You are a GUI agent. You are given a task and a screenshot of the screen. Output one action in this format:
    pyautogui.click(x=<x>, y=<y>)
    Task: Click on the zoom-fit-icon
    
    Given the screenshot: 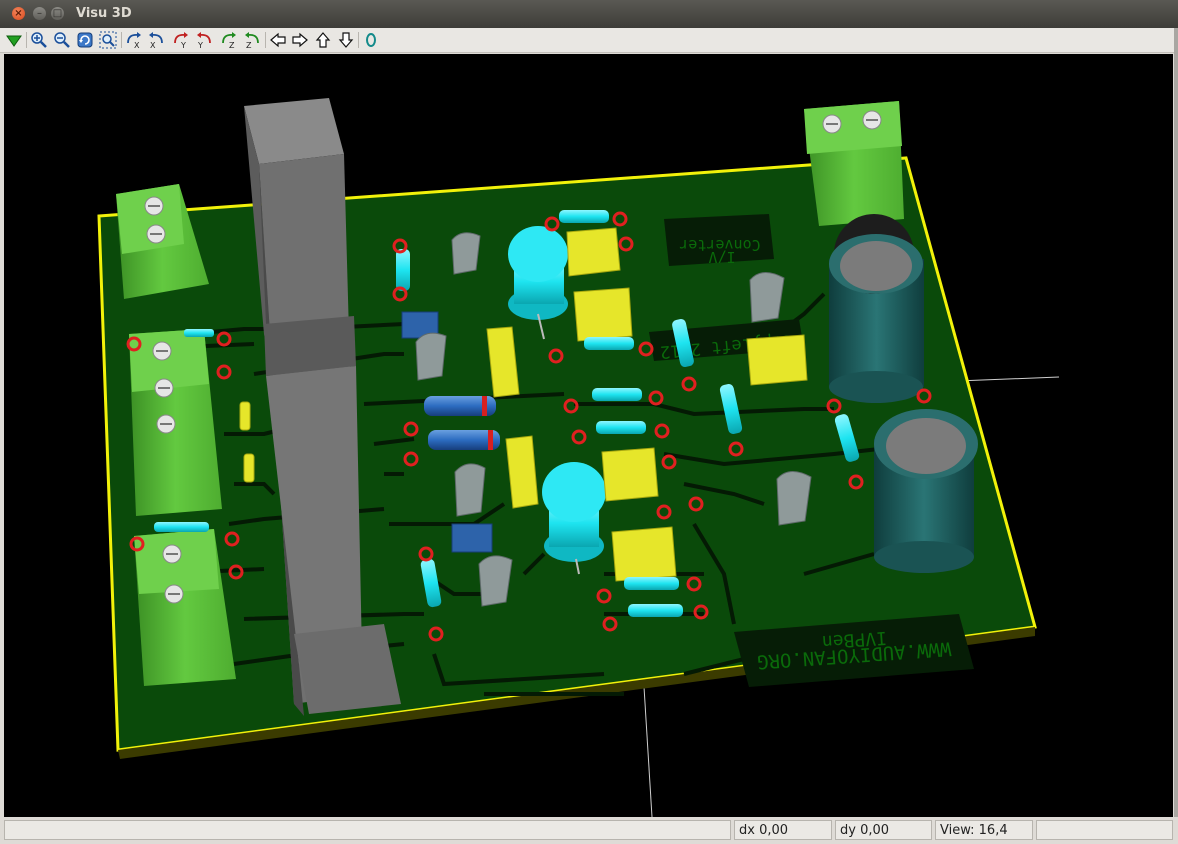 What is the action you would take?
    pyautogui.click(x=108, y=40)
    